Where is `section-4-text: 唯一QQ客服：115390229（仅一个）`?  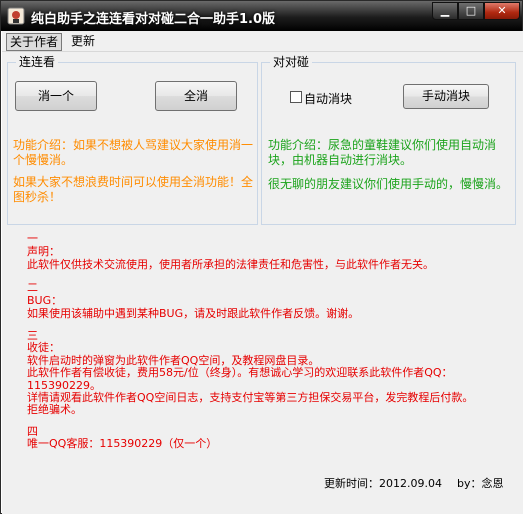
section-4-text: 唯一QQ客服：115390229（仅一个） is located at coordinates (122, 443).